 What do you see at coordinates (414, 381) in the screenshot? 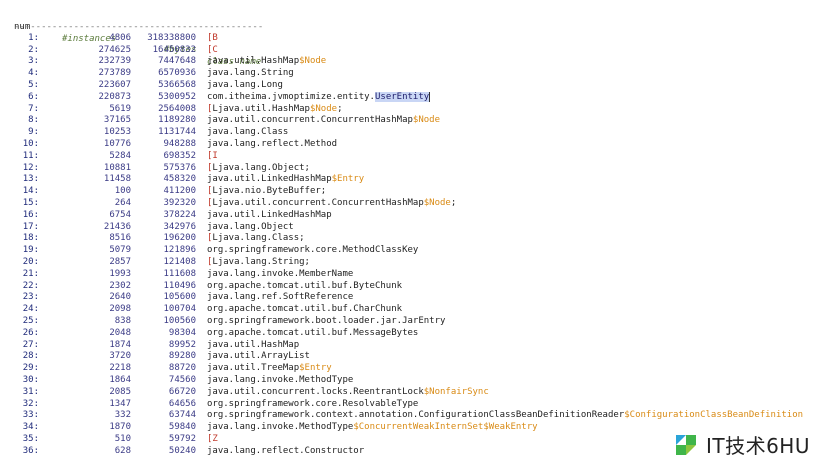
I see `histogram-row: 30: 1864 74560 java.lang.invoke.MethodType` at bounding box center [414, 381].